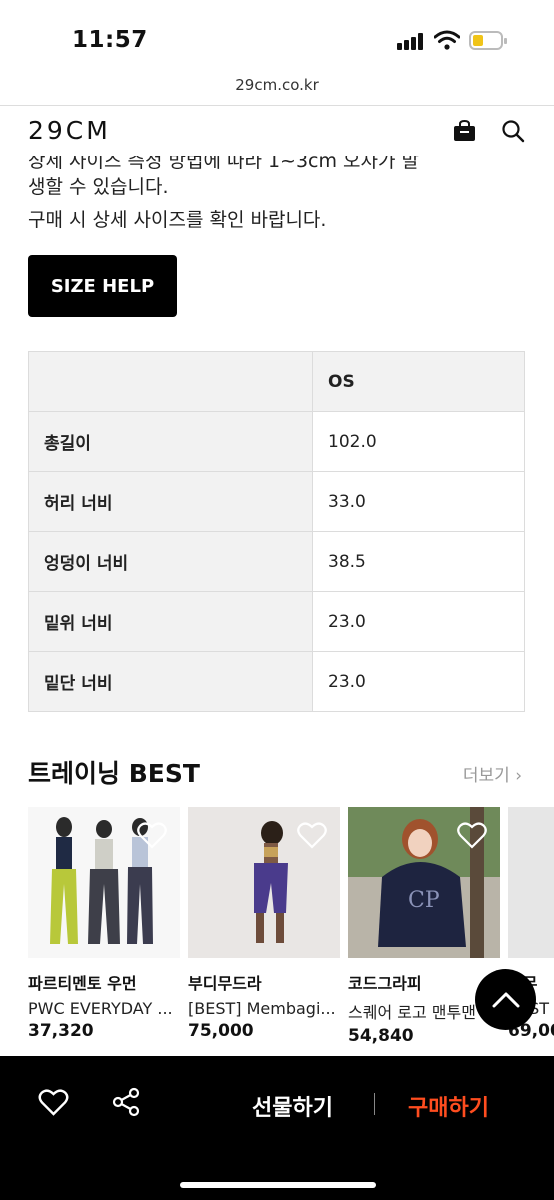 Image resolution: width=554 pixels, height=1200 pixels. I want to click on gift-button: 선물하기, so click(292, 1106).